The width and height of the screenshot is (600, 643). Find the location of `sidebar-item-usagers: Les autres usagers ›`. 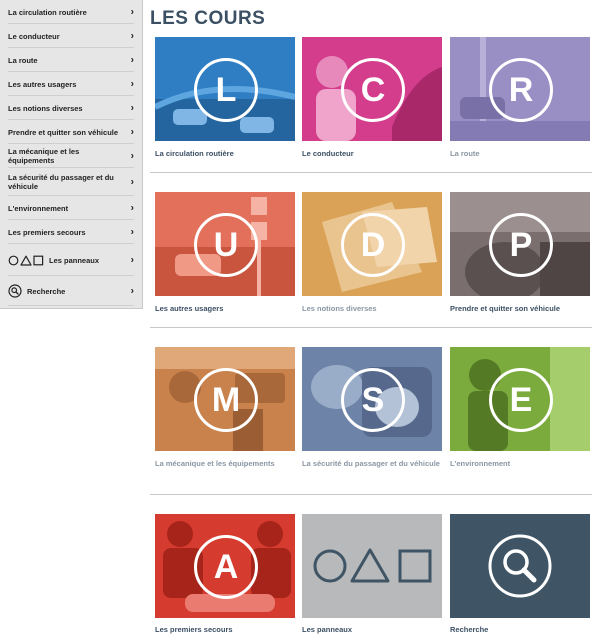

sidebar-item-usagers: Les autres usagers › is located at coordinates (71, 84).